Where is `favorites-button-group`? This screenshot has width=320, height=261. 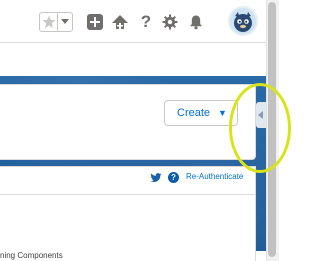
favorites-button-group is located at coordinates (56, 22).